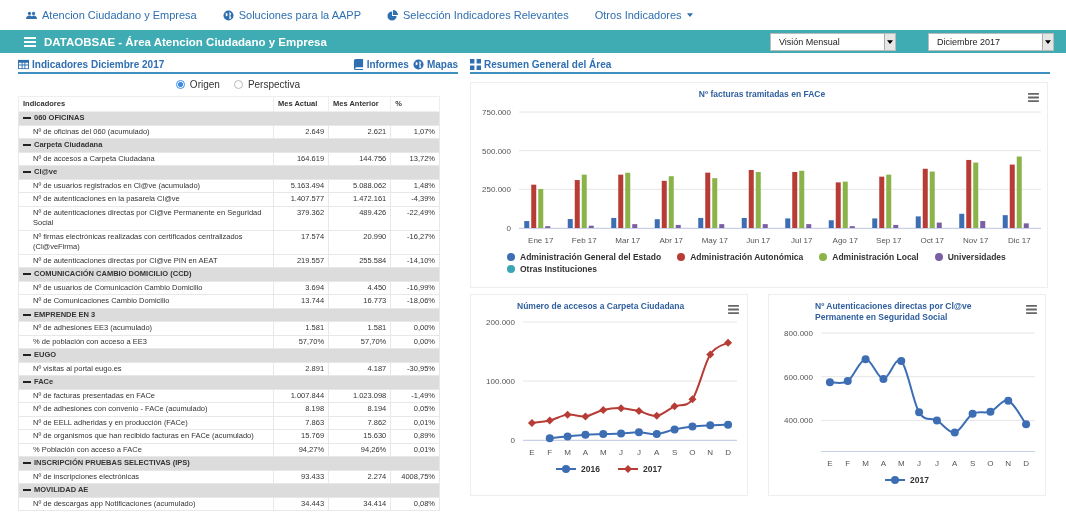  What do you see at coordinates (500, 381) in the screenshot?
I see `axis-label: 100.000` at bounding box center [500, 381].